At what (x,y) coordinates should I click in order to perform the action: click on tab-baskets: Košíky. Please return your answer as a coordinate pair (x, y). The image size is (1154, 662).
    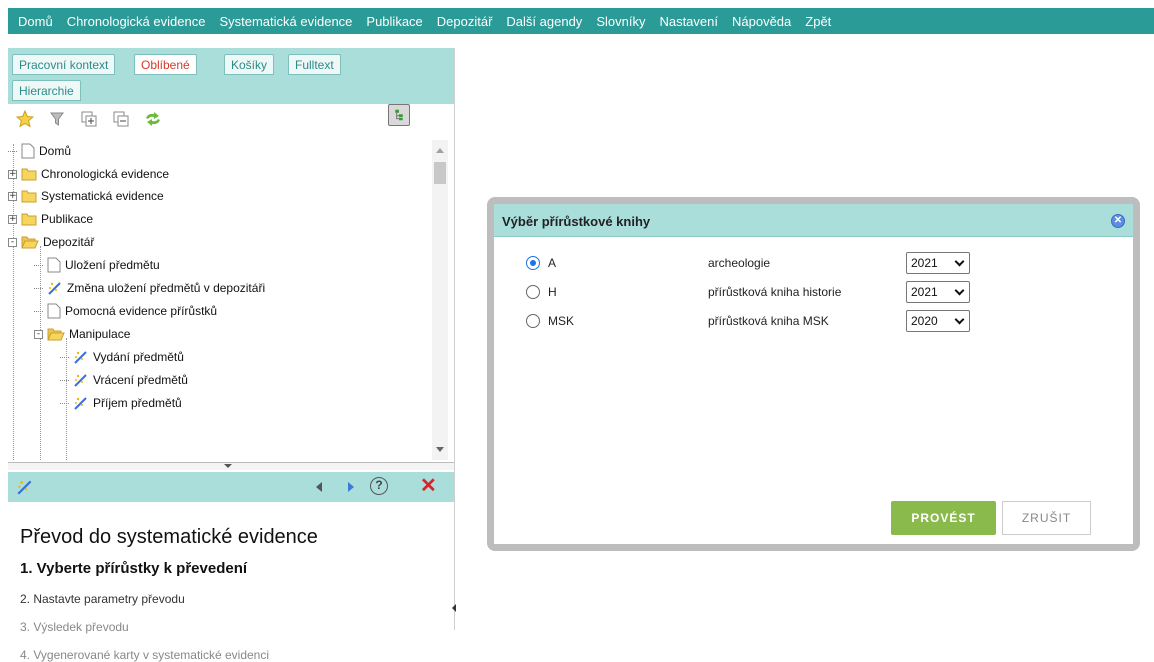
    Looking at the image, I should click on (249, 64).